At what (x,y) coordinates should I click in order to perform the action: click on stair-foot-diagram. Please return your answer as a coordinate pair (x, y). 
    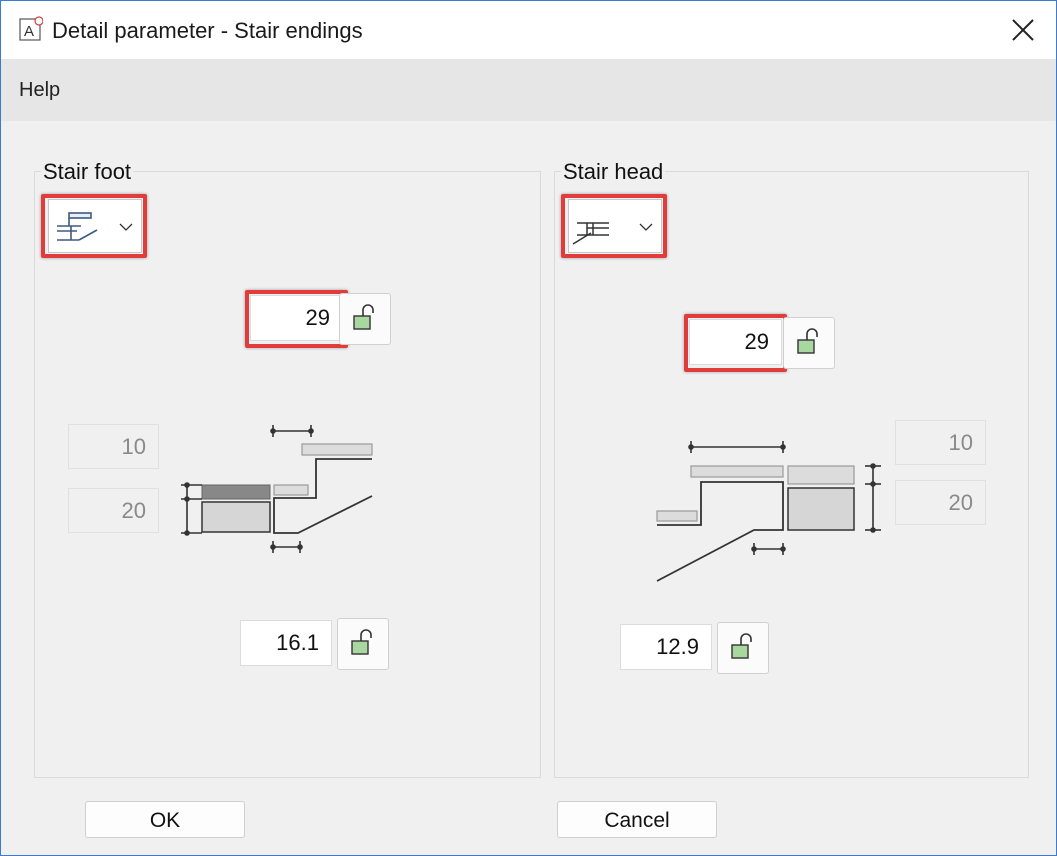
    Looking at the image, I should click on (277, 489).